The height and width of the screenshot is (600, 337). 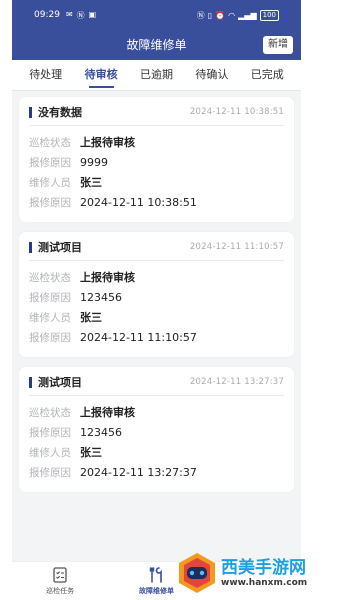 I want to click on row-value: 2024-12-11 13:27:37, so click(x=138, y=472).